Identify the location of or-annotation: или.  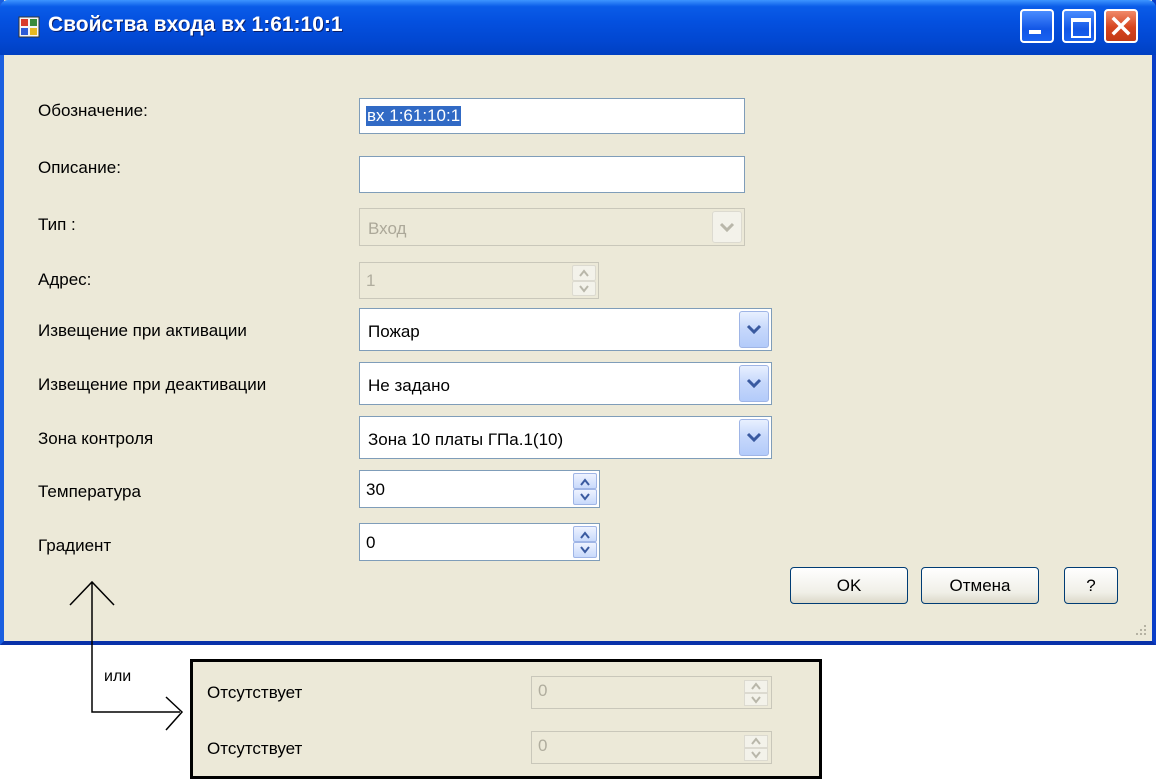
(118, 676).